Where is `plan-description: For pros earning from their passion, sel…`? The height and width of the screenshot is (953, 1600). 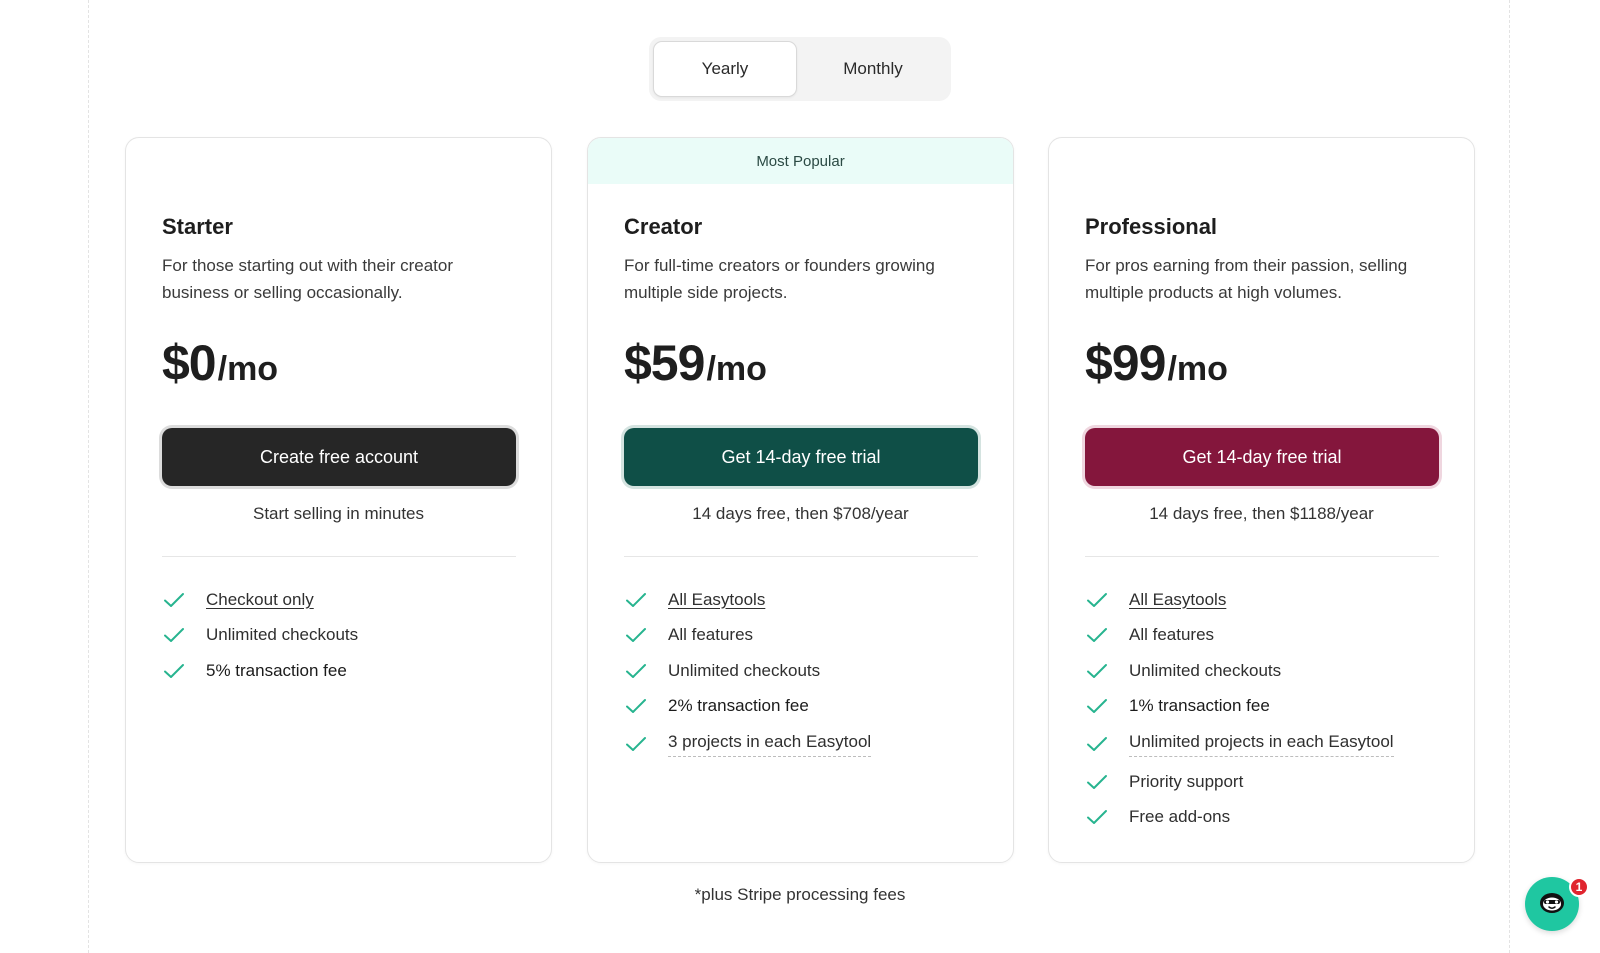
plan-description: For pros earning from their passion, sel… is located at coordinates (1246, 279).